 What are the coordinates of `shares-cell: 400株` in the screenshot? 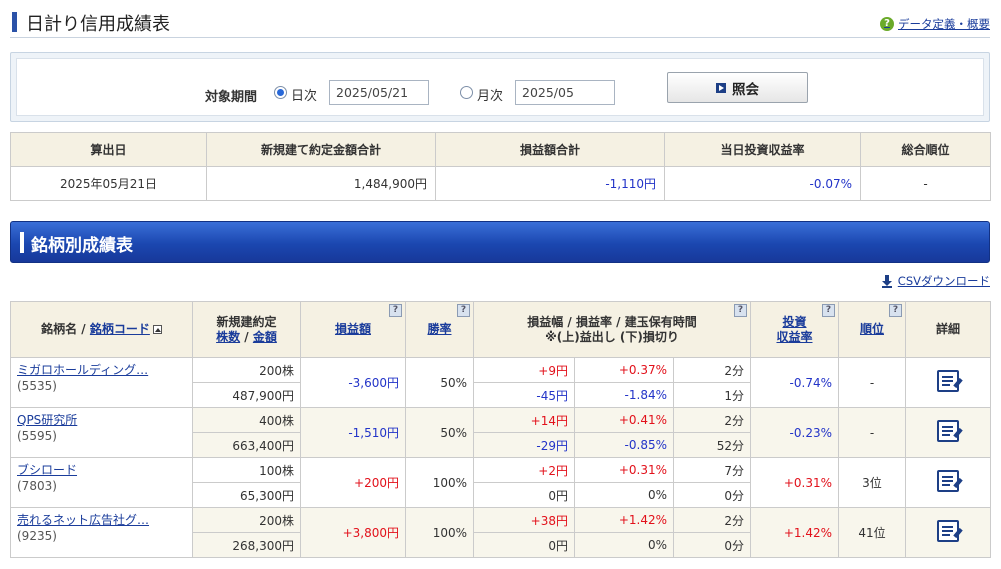 It's located at (246, 420).